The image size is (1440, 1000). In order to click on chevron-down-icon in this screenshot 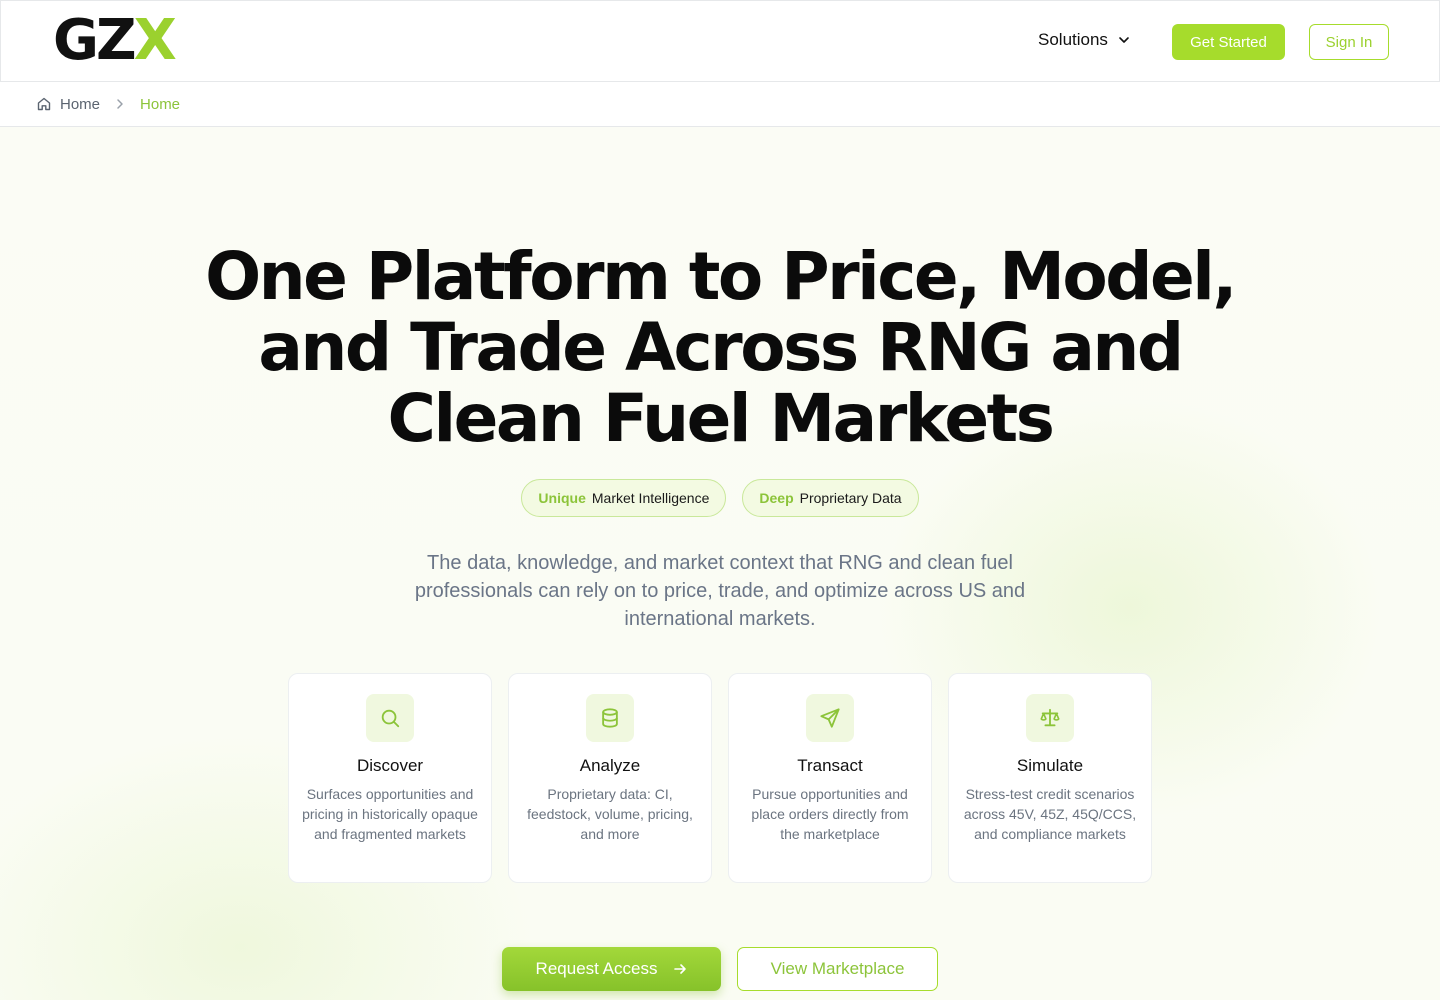, I will do `click(1124, 40)`.